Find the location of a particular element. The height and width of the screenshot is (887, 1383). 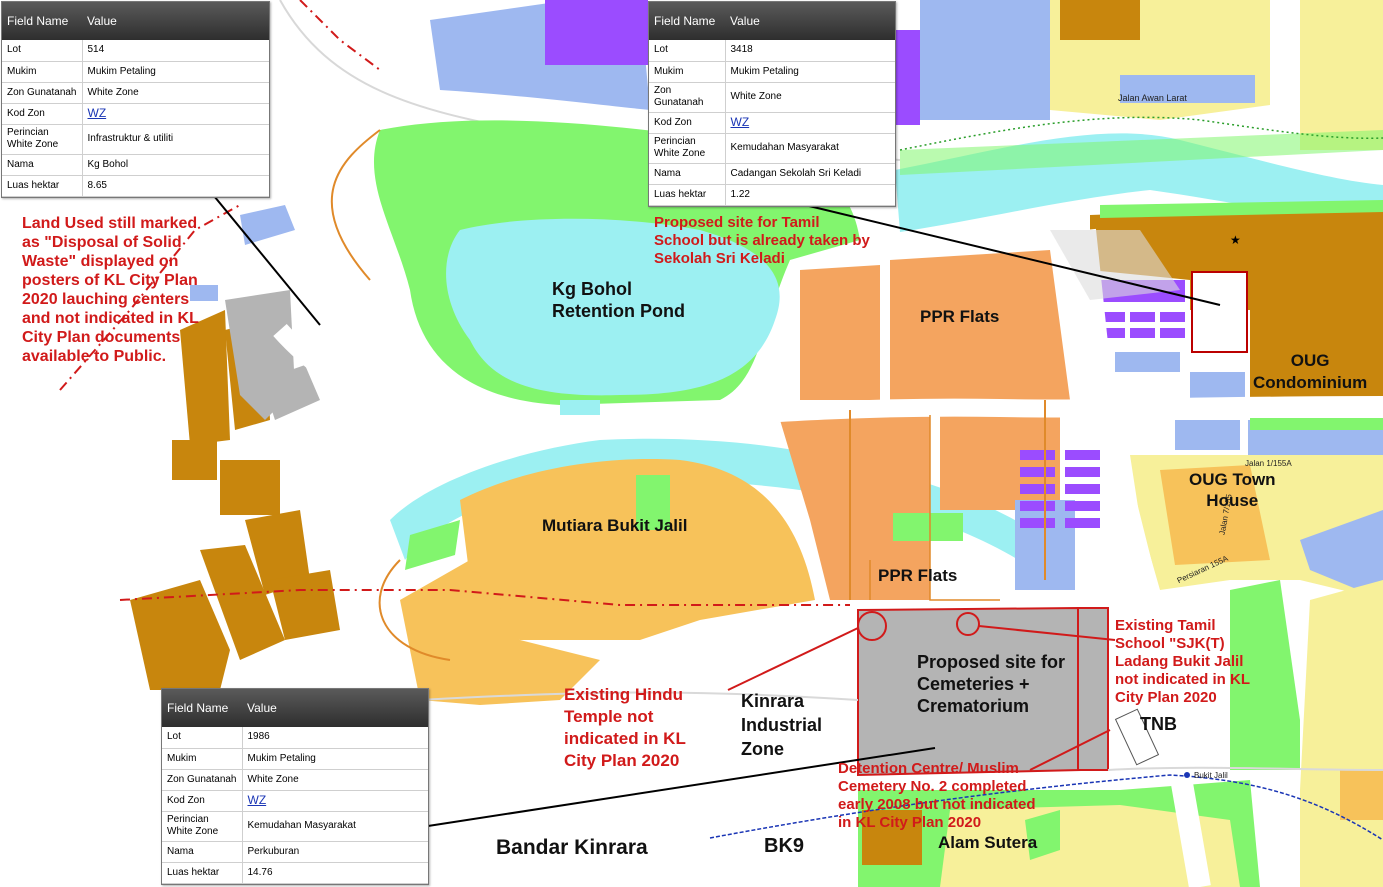

field-label: Lot is located at coordinates (687, 51).